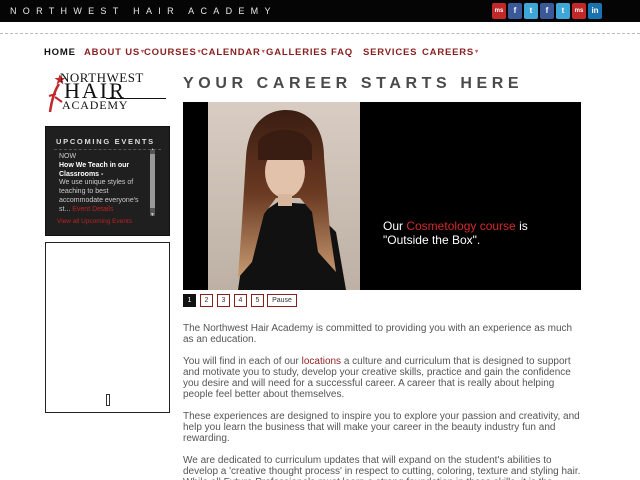 Image resolution: width=640 pixels, height=480 pixels. Describe the element at coordinates (353, 83) in the screenshot. I see `page-title: YOUR CAREER STARTS HERE` at that location.